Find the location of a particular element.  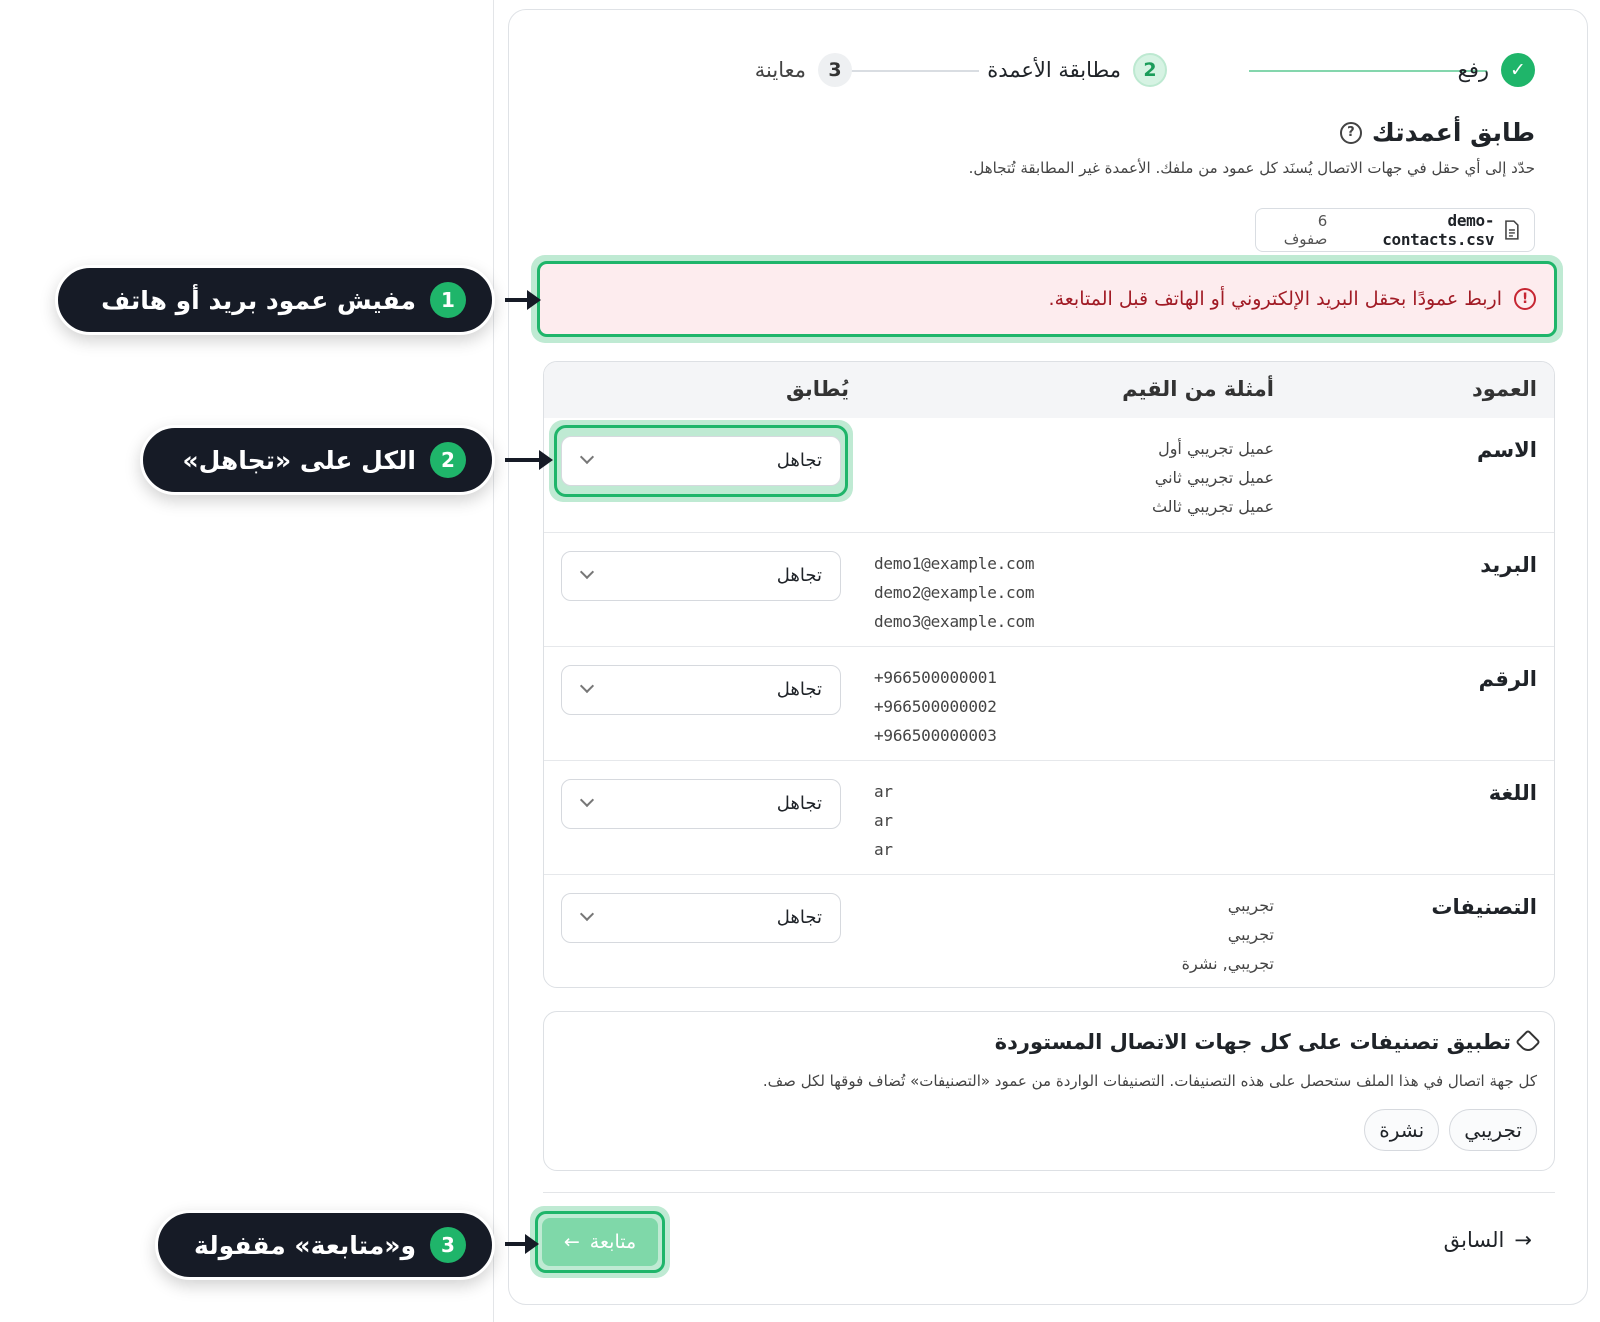

callout-number: 3 is located at coordinates (448, 1245).